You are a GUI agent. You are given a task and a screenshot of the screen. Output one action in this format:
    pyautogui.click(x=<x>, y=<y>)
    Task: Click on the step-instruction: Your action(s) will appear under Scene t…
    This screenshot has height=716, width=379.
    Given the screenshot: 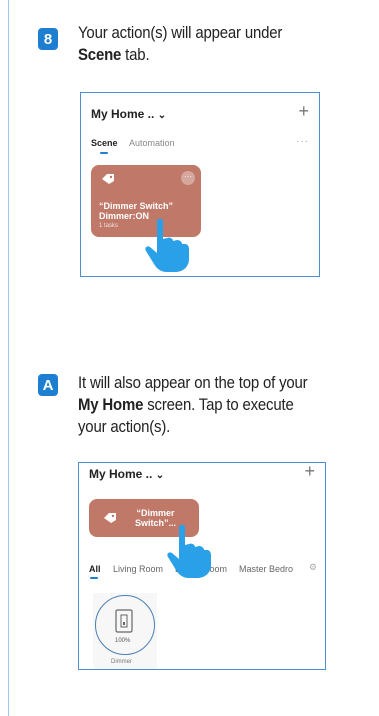 What is the action you would take?
    pyautogui.click(x=210, y=44)
    